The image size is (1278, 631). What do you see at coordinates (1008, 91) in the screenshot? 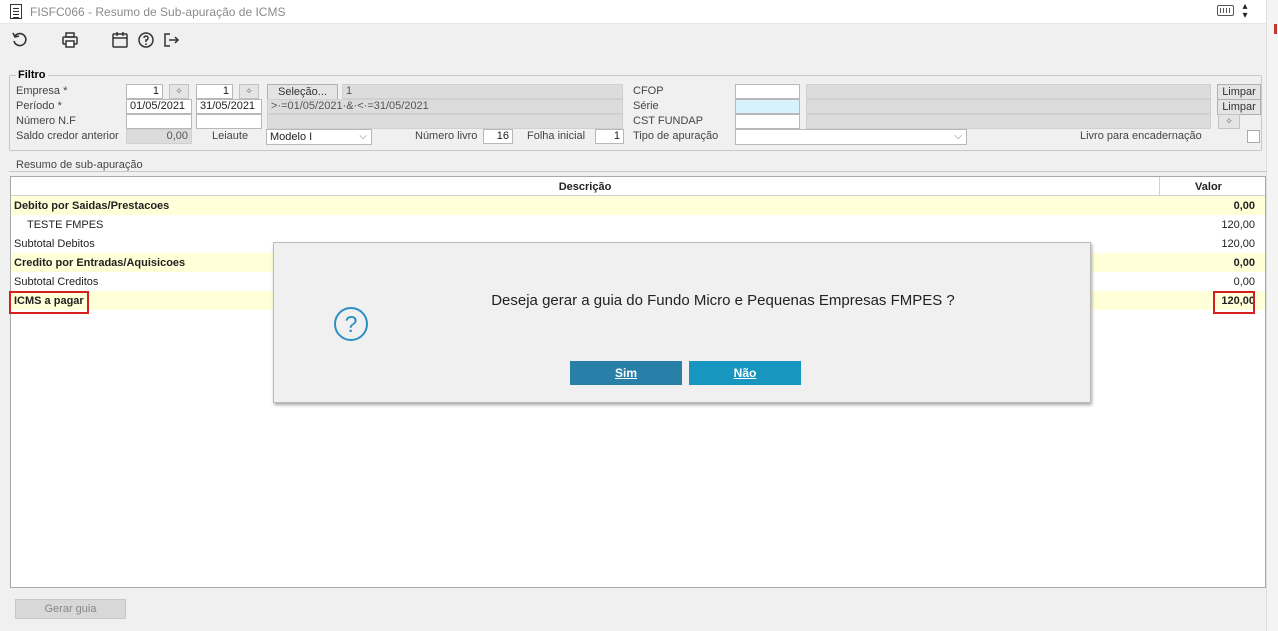
I see `cfop-expression-field` at bounding box center [1008, 91].